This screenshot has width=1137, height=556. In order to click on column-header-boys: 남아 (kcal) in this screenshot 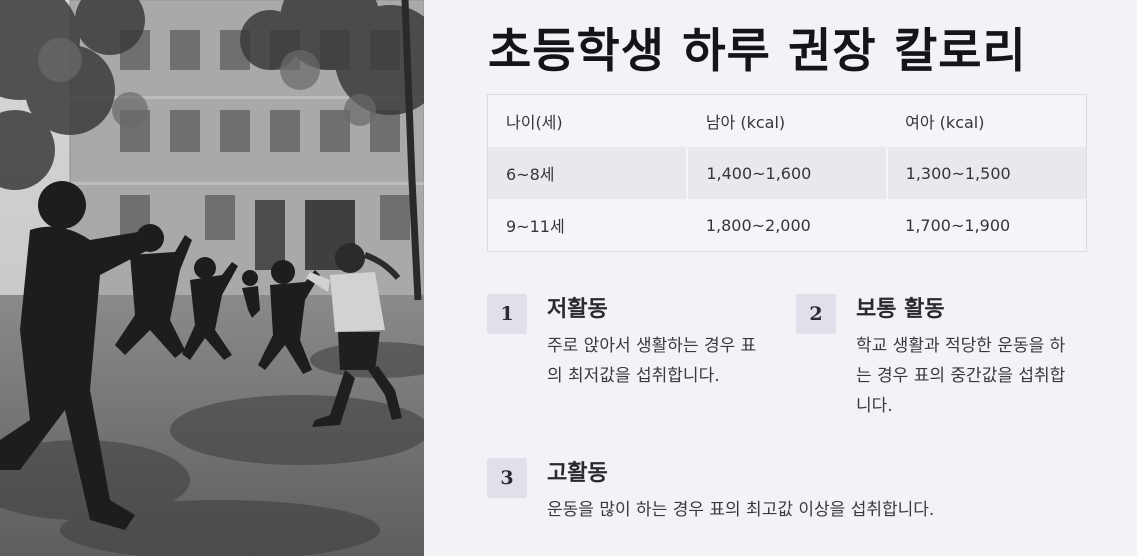, I will do `click(786, 121)`.